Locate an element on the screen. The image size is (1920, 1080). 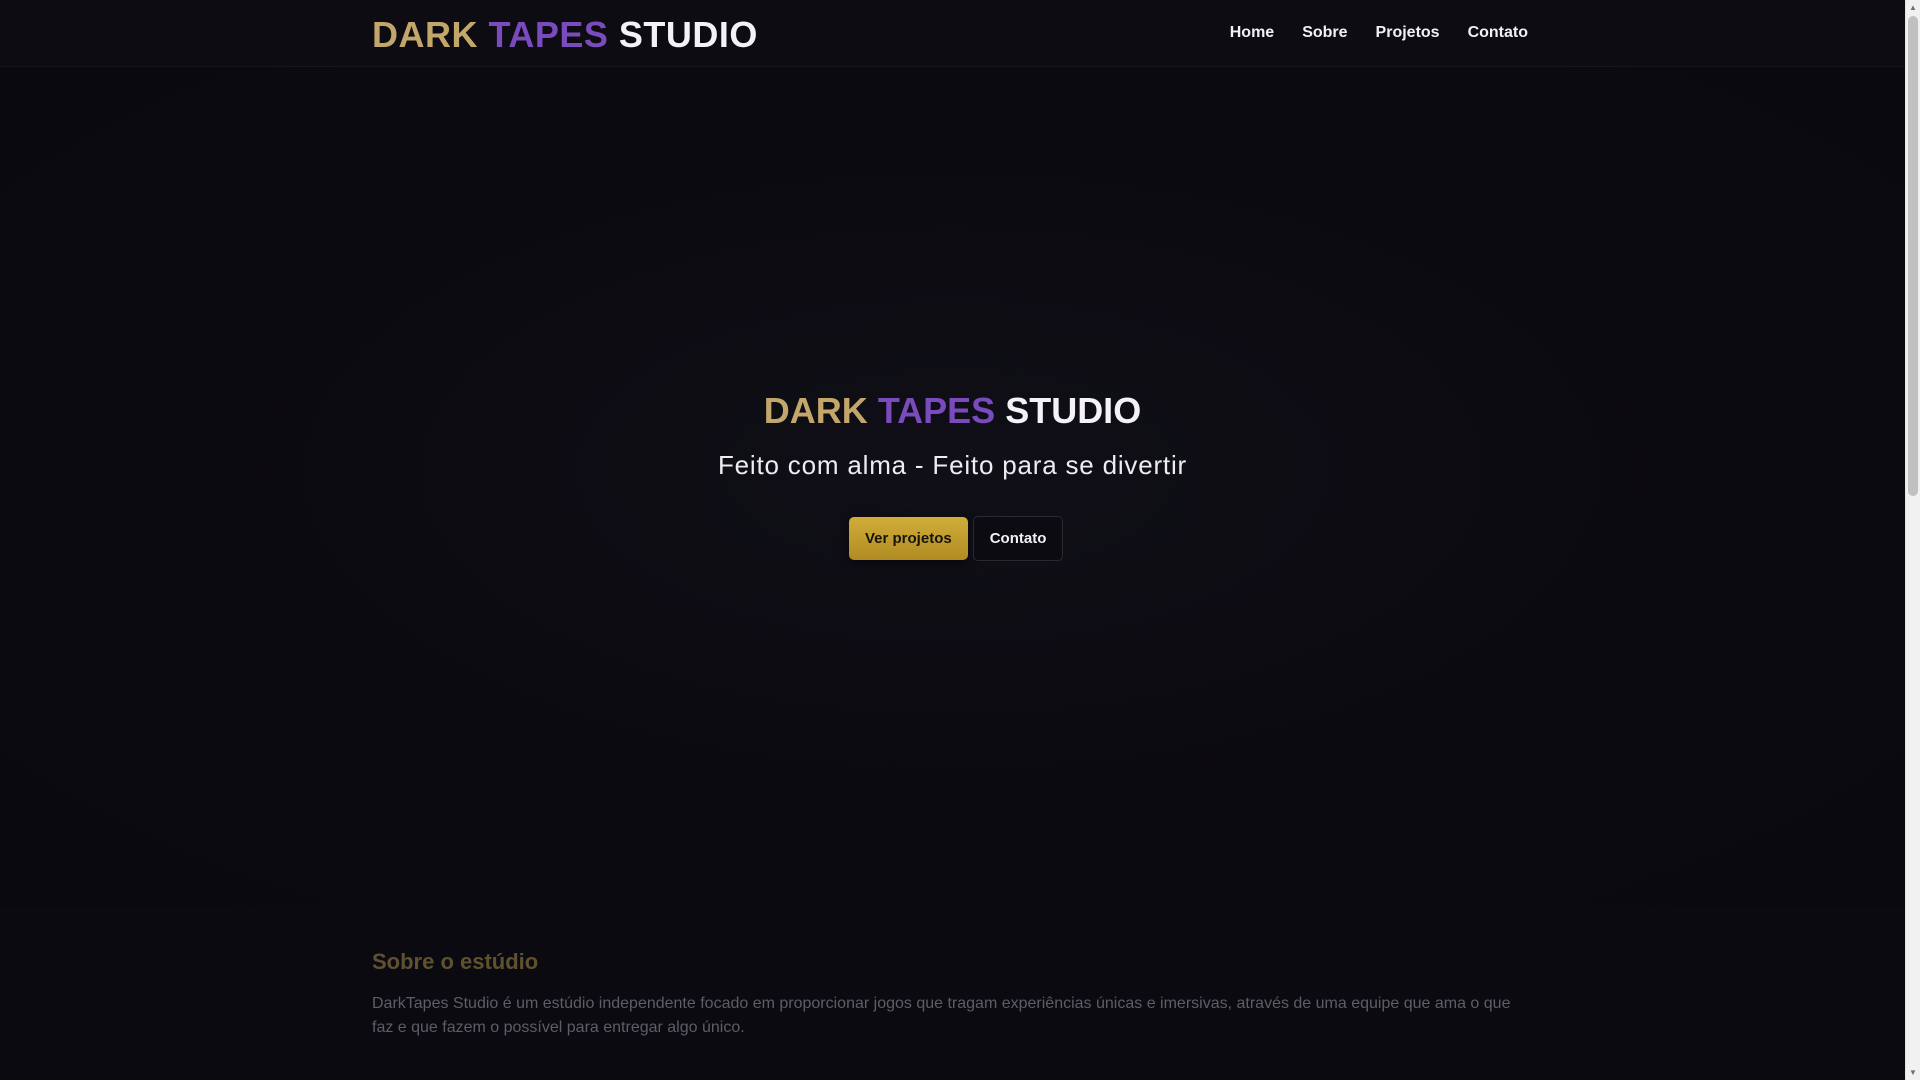
scroll-thumb is located at coordinates (1913, 256).